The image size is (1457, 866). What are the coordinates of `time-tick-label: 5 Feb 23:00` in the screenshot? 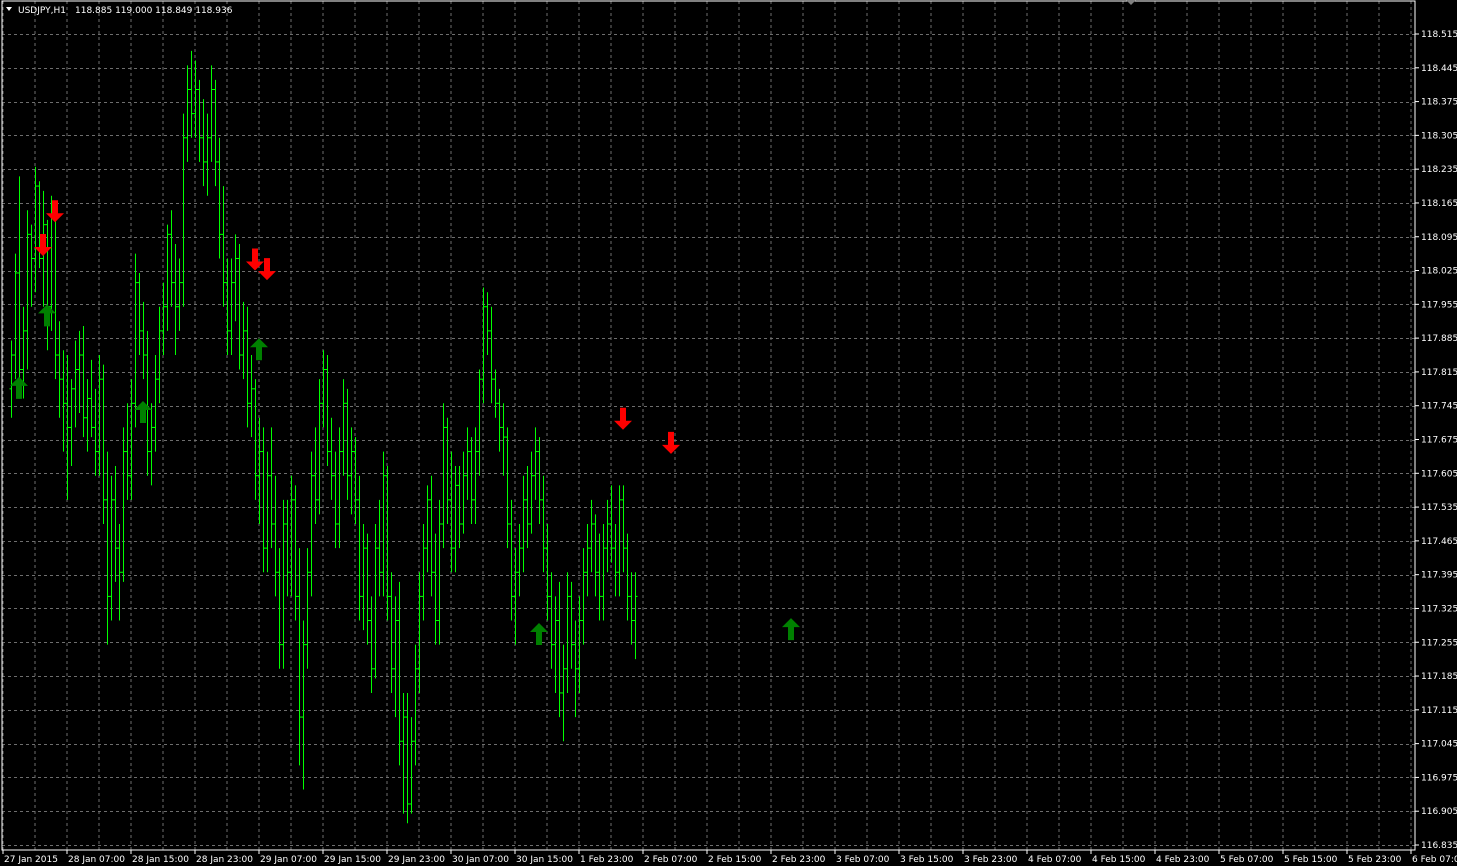 It's located at (1375, 860).